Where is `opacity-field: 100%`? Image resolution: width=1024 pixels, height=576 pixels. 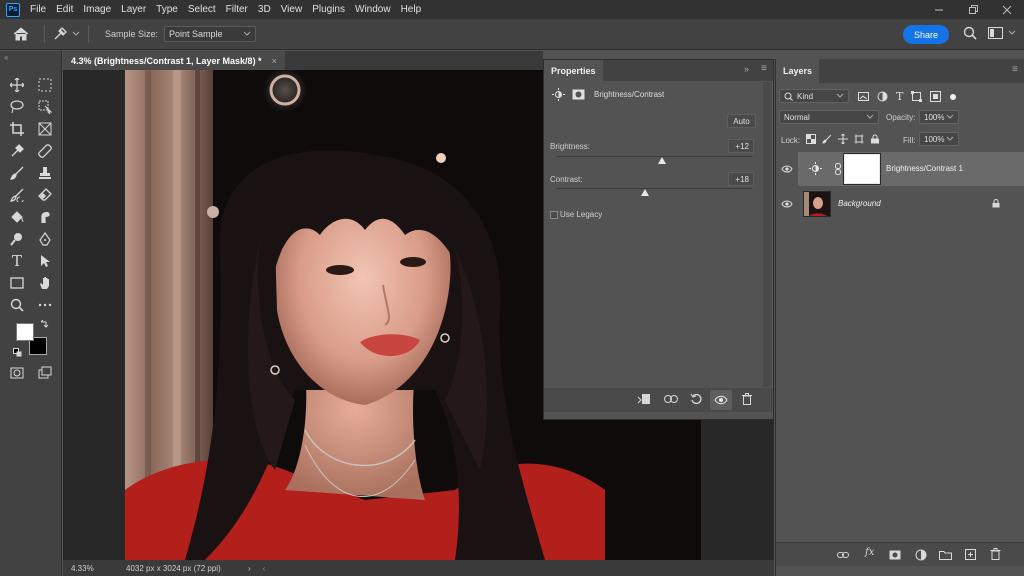 opacity-field: 100% is located at coordinates (939, 117).